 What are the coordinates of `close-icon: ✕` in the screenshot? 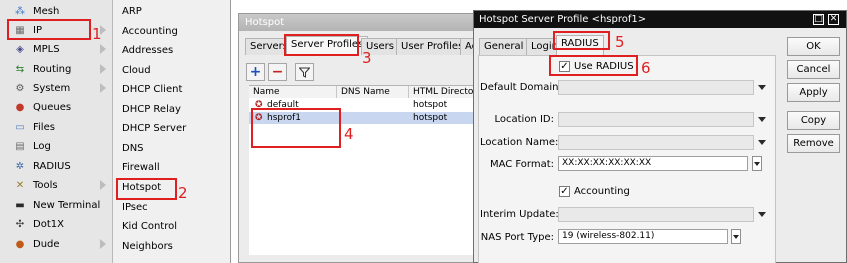 It's located at (833, 19).